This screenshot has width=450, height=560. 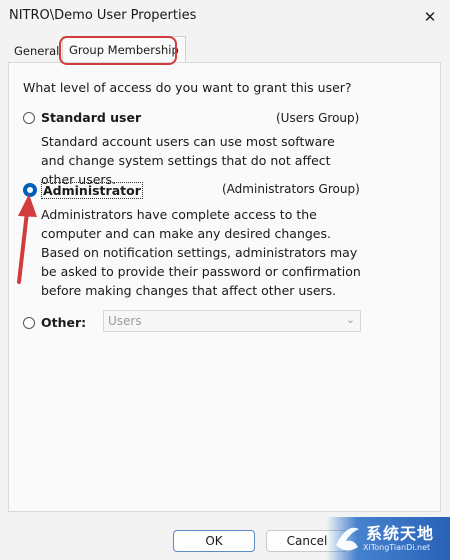 I want to click on tab-general: General, so click(x=36, y=51).